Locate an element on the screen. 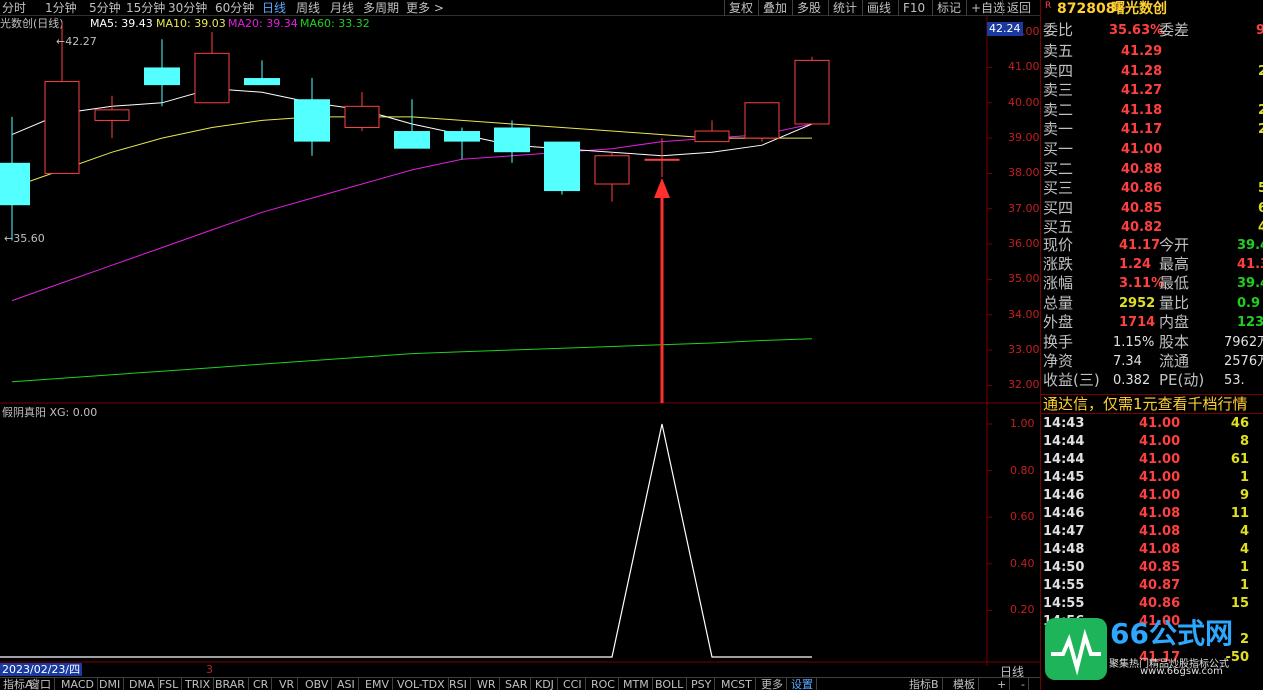 The height and width of the screenshot is (690, 1263). toolbar-button: 标记 is located at coordinates (948, 8).